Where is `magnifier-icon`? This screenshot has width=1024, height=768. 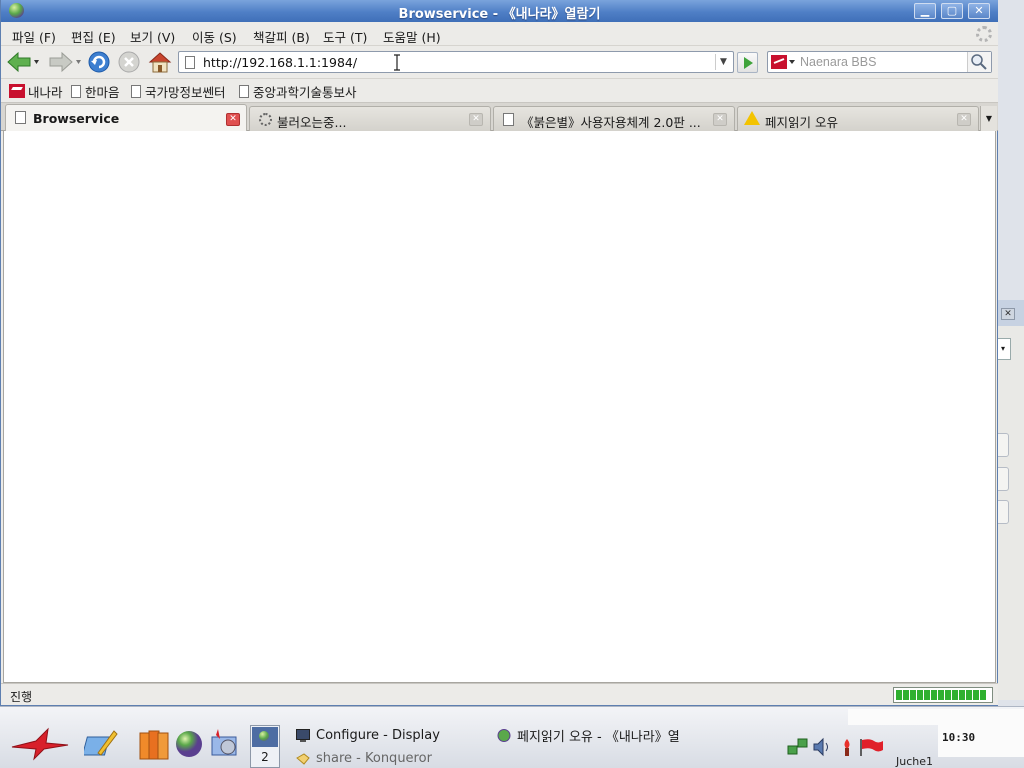 magnifier-icon is located at coordinates (979, 62).